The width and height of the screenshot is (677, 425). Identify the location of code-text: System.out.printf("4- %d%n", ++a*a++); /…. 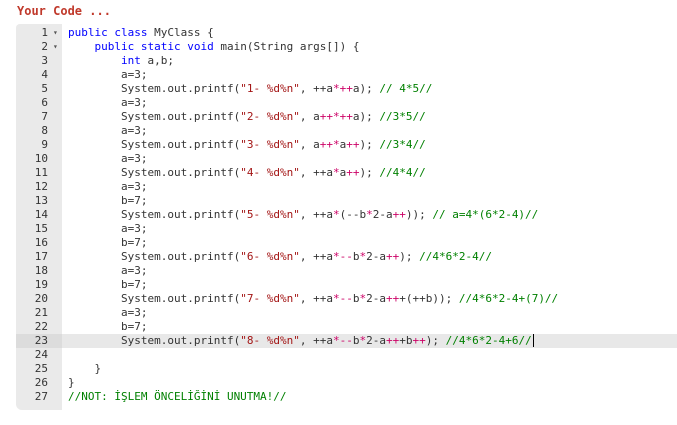
(369, 173).